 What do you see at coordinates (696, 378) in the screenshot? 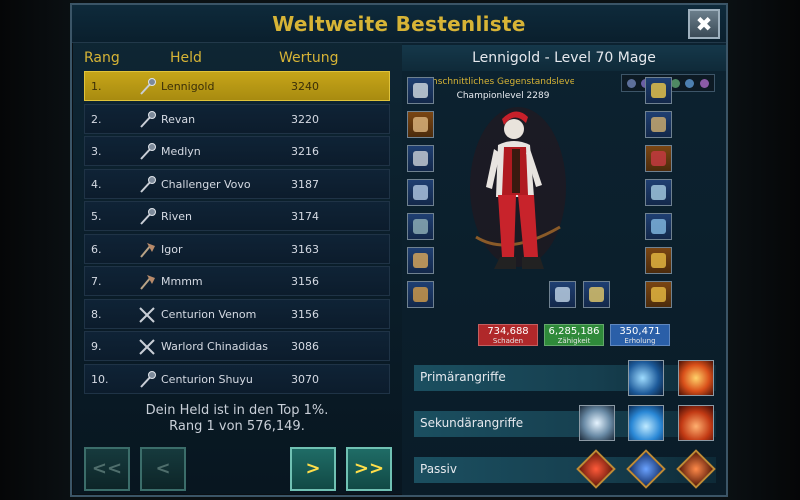
I see `fire-attack-icon` at bounding box center [696, 378].